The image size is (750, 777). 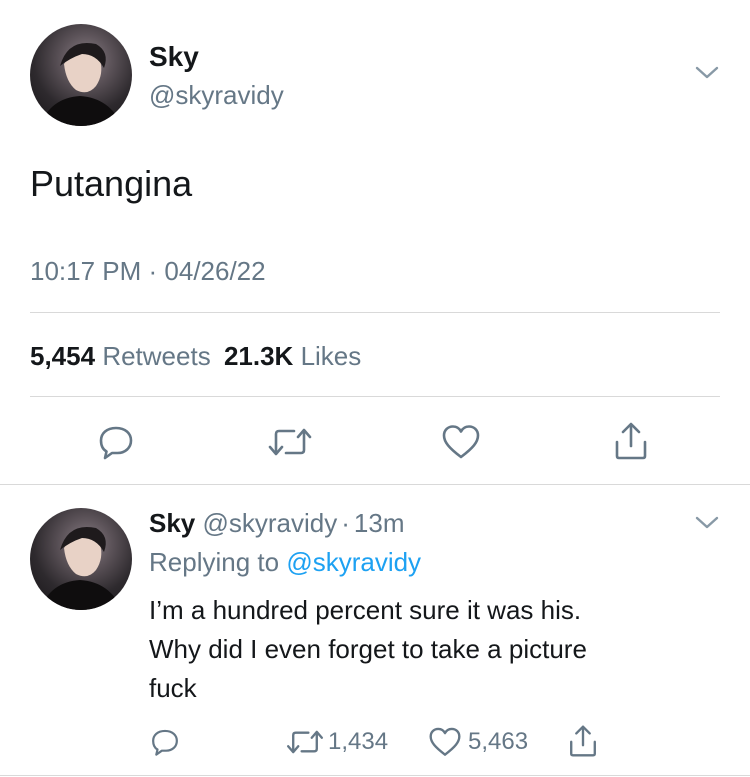 I want to click on tweet-timestamp: 10:17 PM · 04/26/22, so click(x=148, y=271).